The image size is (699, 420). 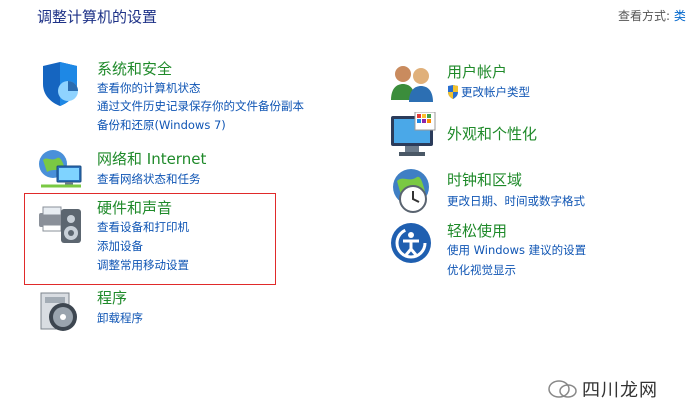 I want to click on page-title: 调整计算机的设置, so click(x=97, y=17).